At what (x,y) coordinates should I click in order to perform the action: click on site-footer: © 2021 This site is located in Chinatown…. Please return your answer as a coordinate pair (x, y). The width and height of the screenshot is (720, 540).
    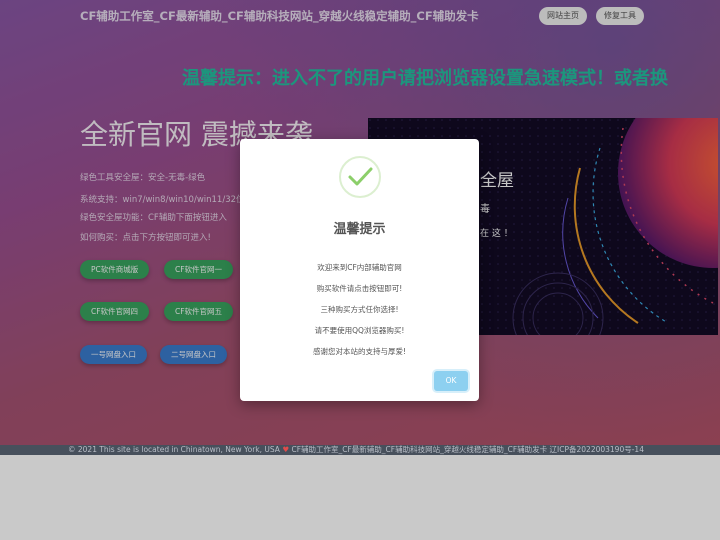
    Looking at the image, I should click on (360, 450).